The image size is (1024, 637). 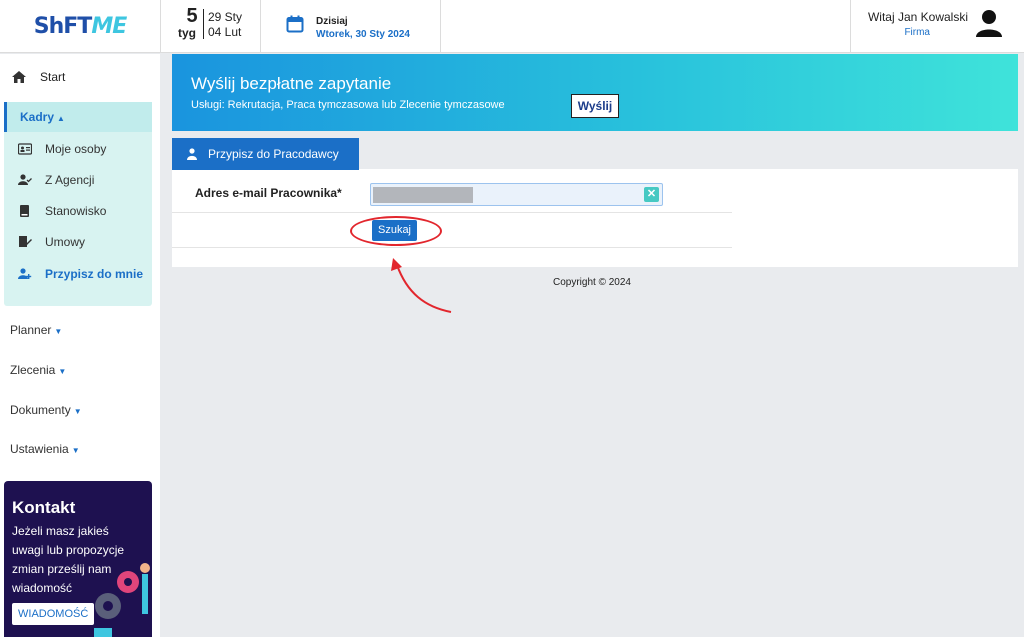 What do you see at coordinates (38, 77) in the screenshot?
I see `sidebar-item-start: Start` at bounding box center [38, 77].